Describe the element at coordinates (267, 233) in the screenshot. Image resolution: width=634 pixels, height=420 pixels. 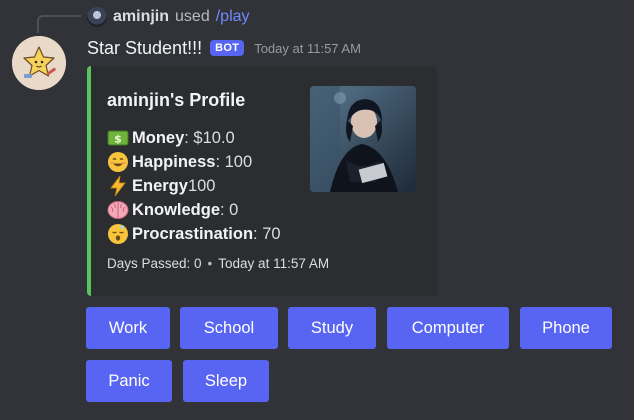
I see `stat-procrastination-value: : 70` at that location.